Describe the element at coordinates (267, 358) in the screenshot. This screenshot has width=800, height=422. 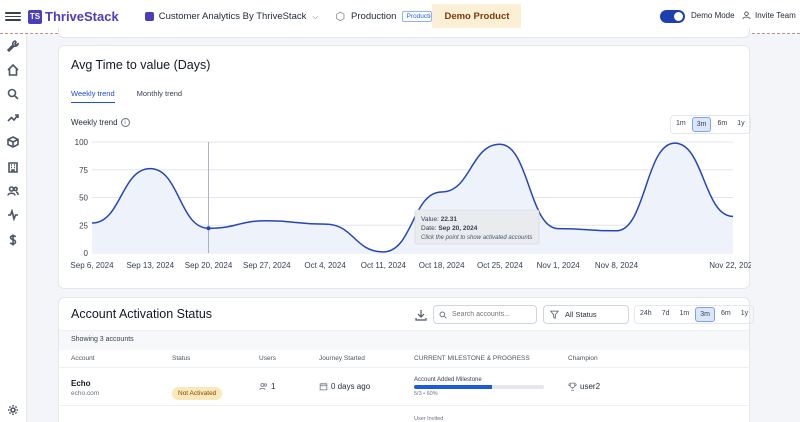
I see `col-users: Users` at that location.